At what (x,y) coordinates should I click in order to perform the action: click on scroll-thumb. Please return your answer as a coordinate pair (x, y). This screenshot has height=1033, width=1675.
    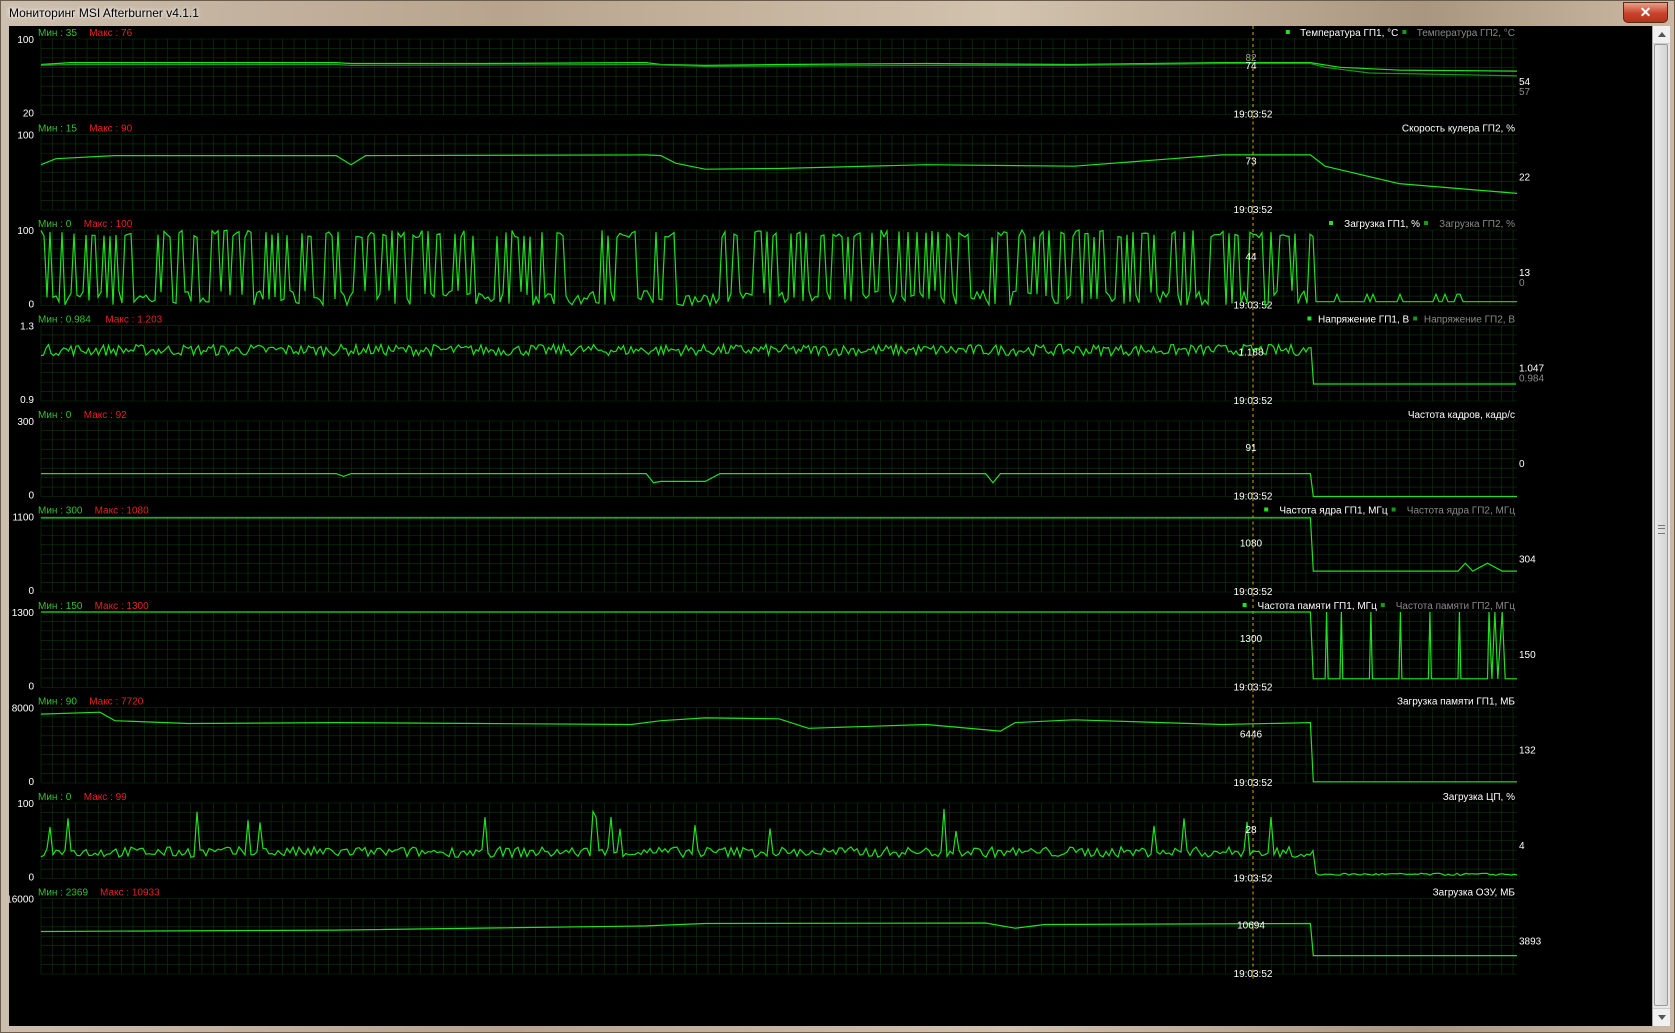
    Looking at the image, I should click on (1661, 525).